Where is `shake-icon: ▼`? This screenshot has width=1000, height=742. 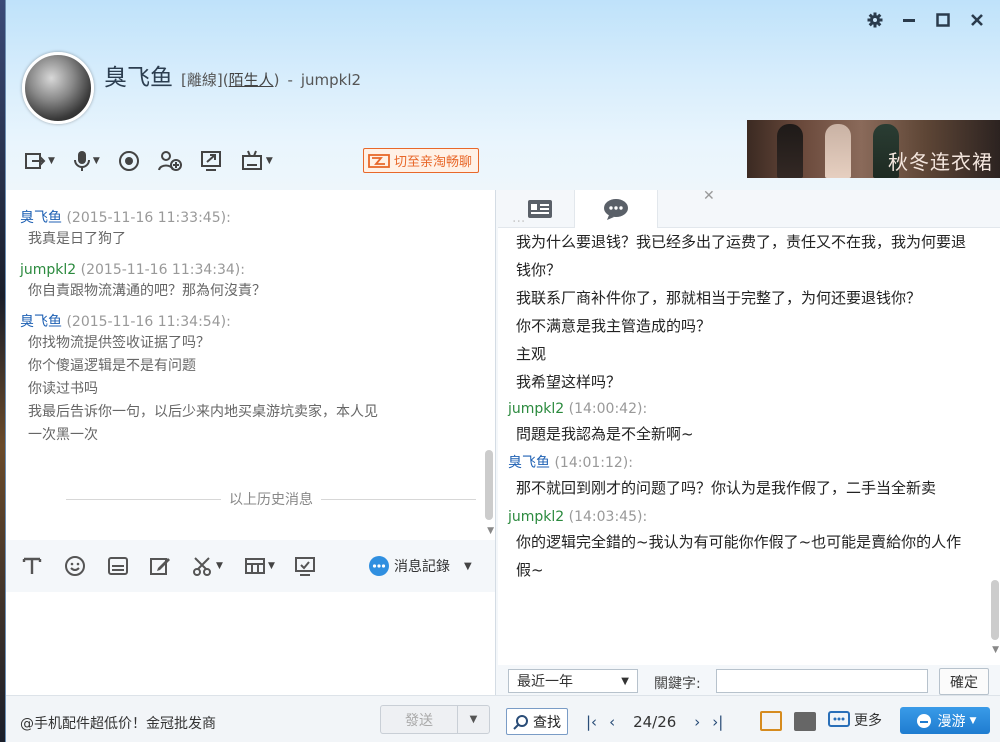 shake-icon: ▼ is located at coordinates (259, 566).